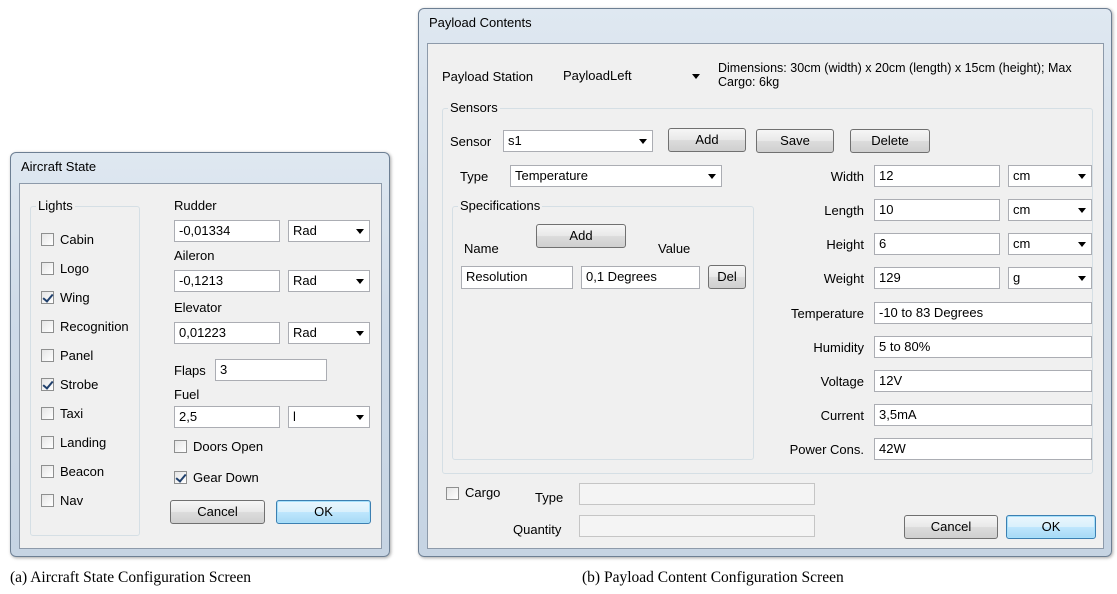 Image resolution: width=1117 pixels, height=594 pixels. I want to click on spec-name-header: Name, so click(481, 248).